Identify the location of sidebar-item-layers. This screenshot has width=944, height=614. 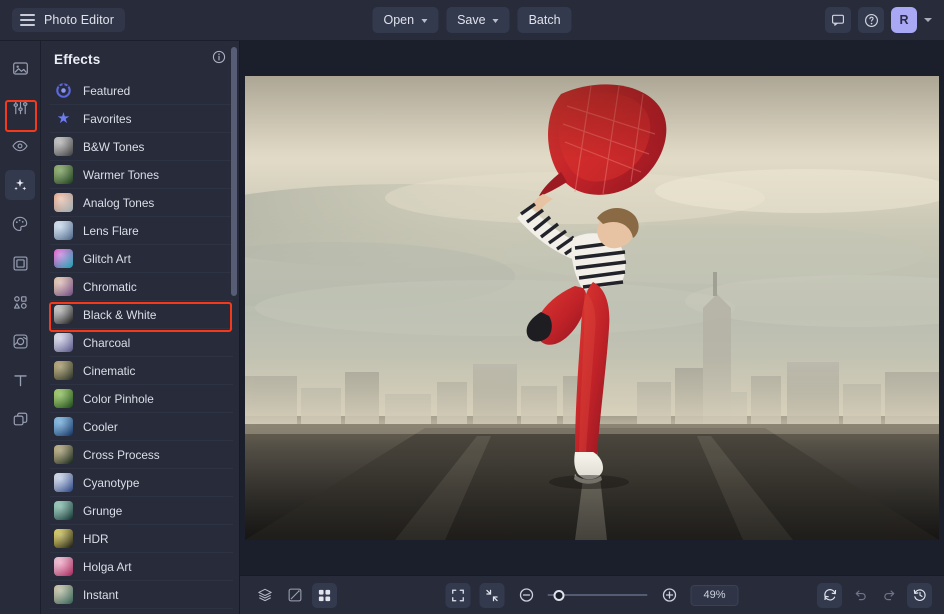
(20, 419).